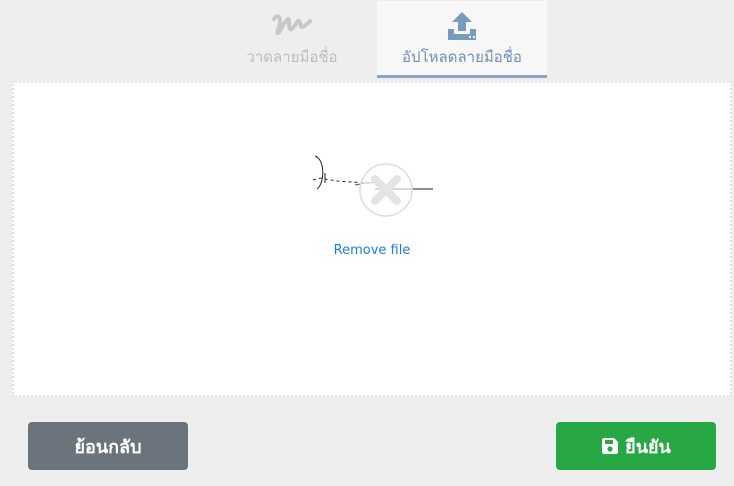 The image size is (734, 486). I want to click on confirm-button: ยืนยัน, so click(636, 446).